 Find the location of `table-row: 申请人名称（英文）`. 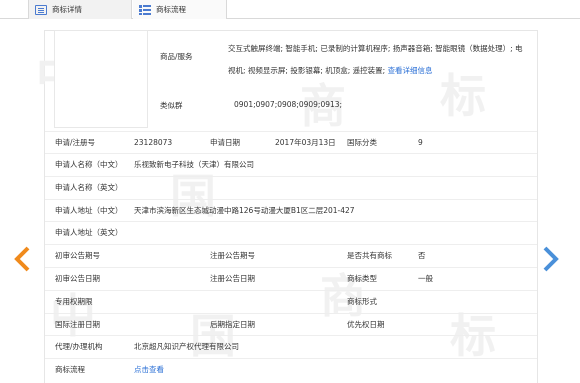

table-row: 申请人名称（英文） is located at coordinates (291, 187).